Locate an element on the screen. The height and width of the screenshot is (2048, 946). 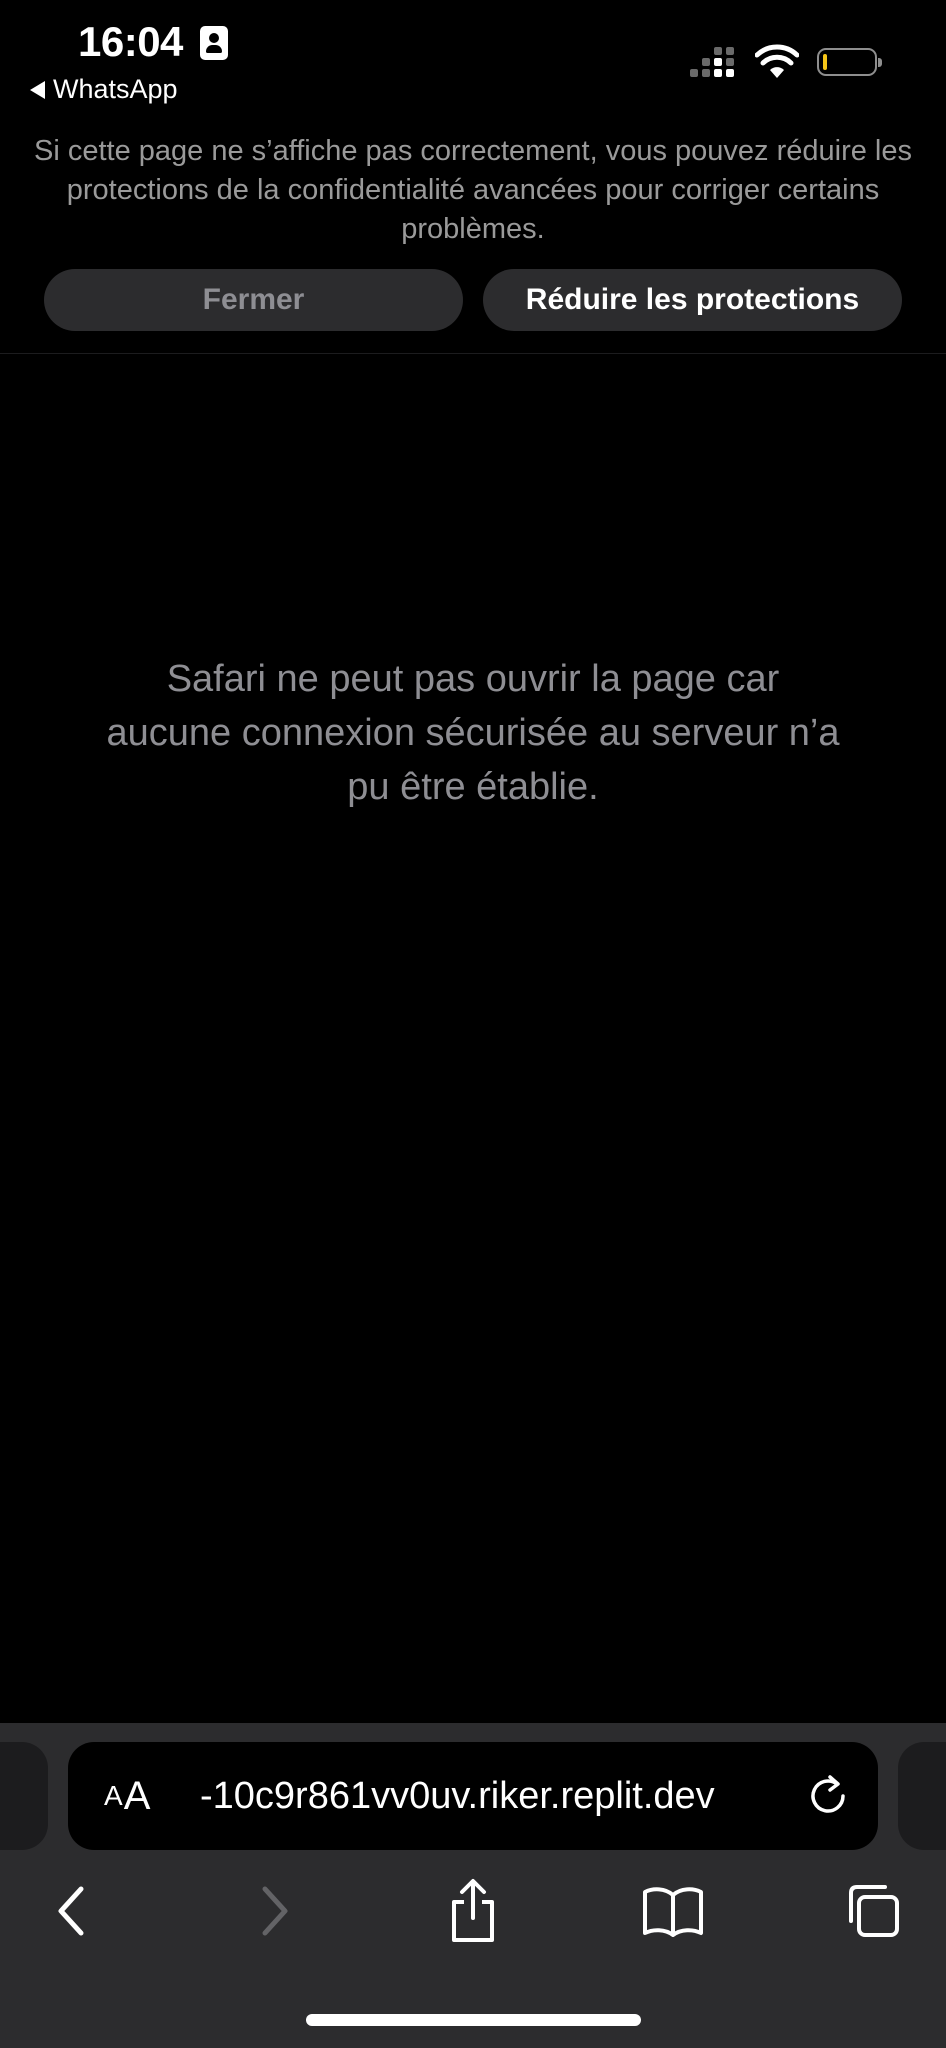
url-text: -10c9r861vv0uv.riker.replit.dev is located at coordinates (495, 1796).